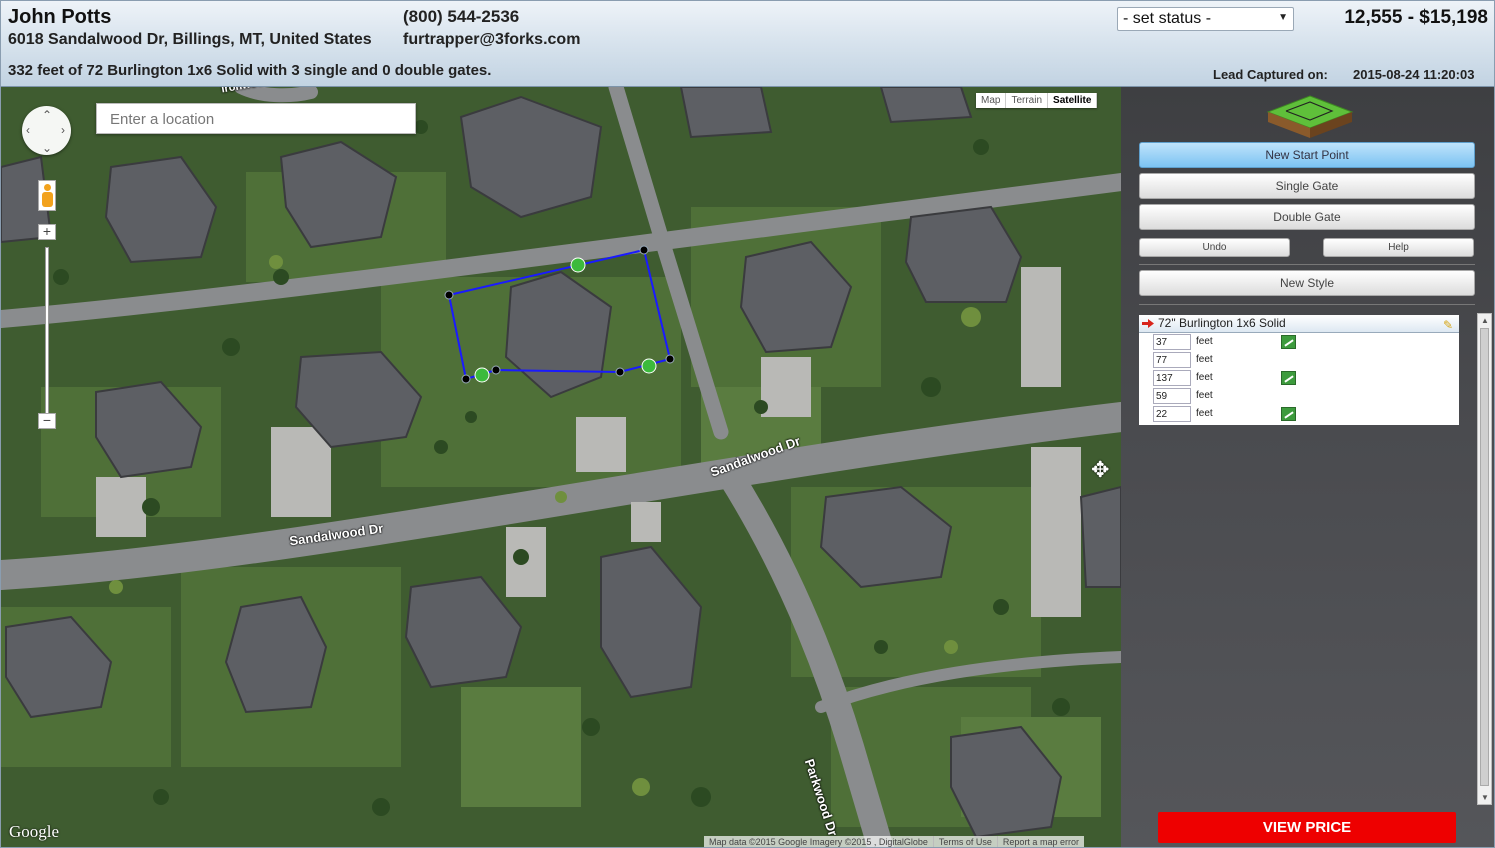  What do you see at coordinates (1167, 18) in the screenshot?
I see `status-select-value: - set status -` at bounding box center [1167, 18].